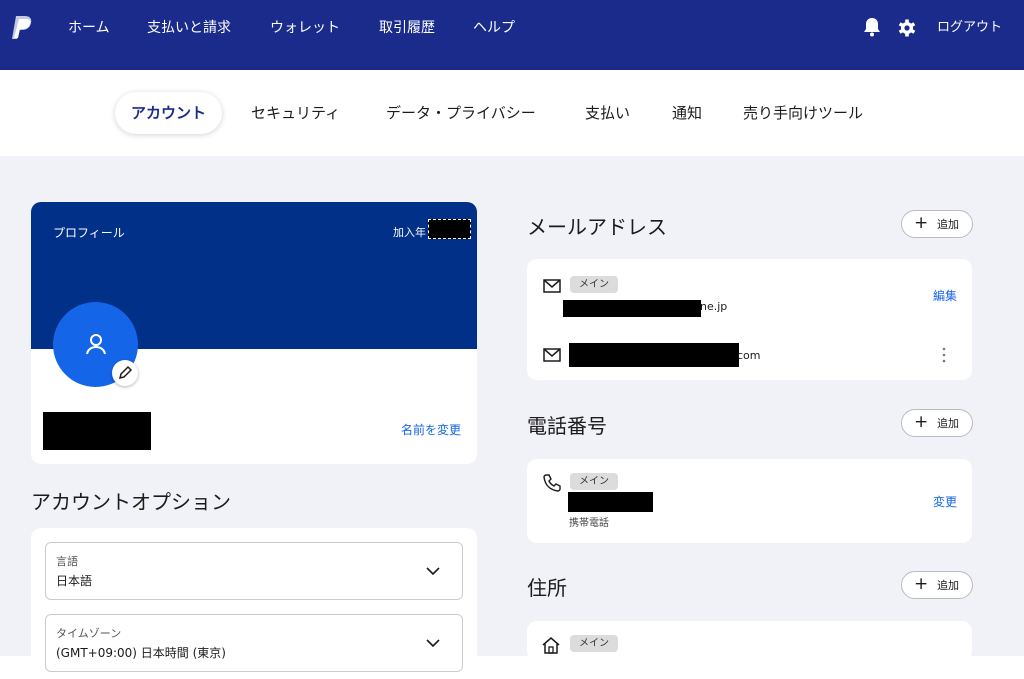  Describe the element at coordinates (907, 27) in the screenshot. I see `gear-icon` at that location.